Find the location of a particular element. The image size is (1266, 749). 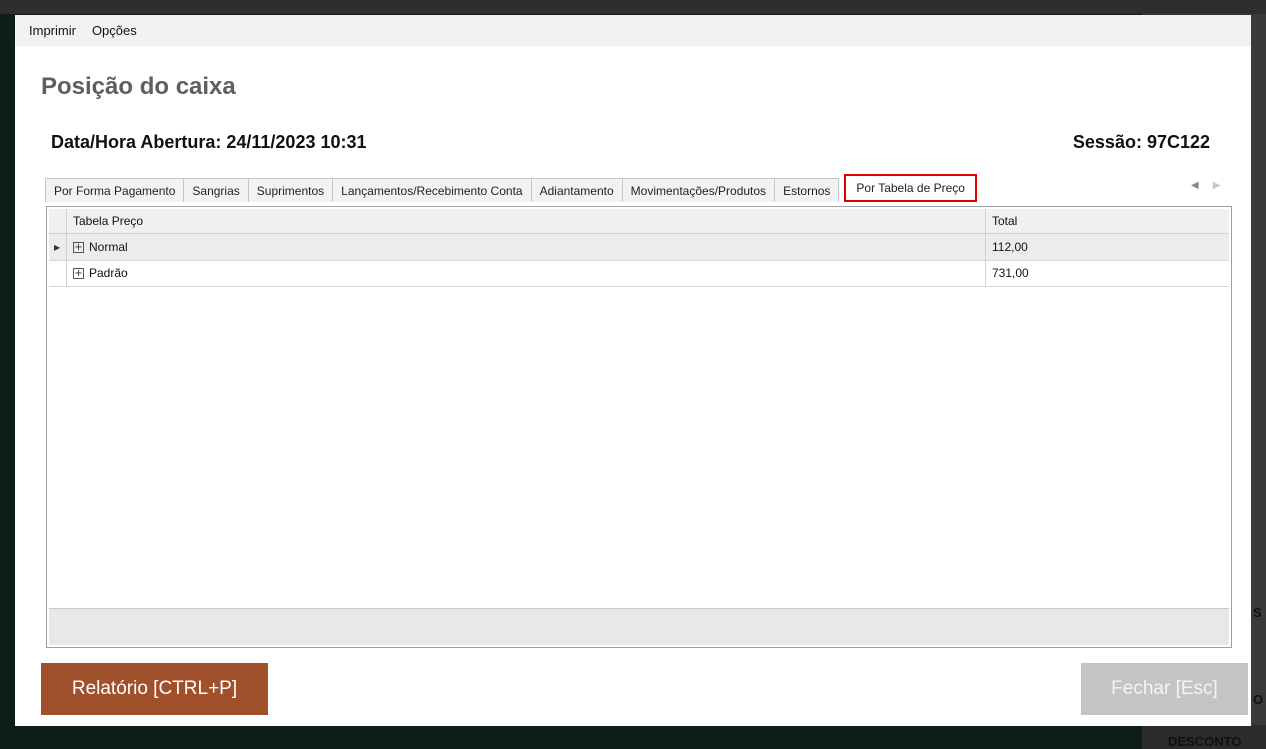

price-table-total: 112,00 is located at coordinates (1010, 247).